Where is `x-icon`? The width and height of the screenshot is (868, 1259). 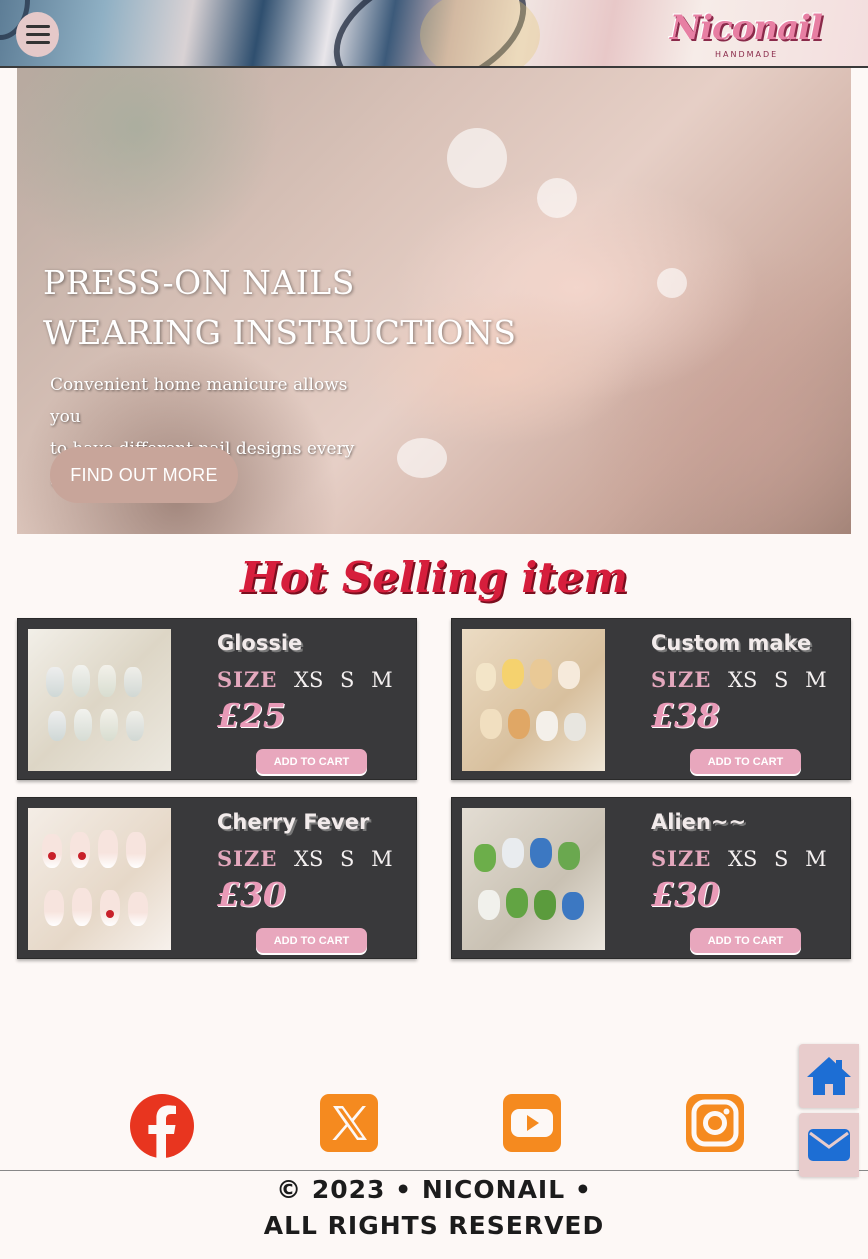 x-icon is located at coordinates (349, 1123).